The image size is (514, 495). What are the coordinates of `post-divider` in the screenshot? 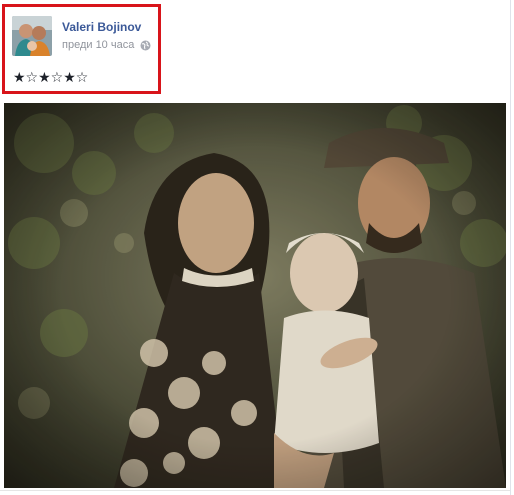 It's located at (255, 490).